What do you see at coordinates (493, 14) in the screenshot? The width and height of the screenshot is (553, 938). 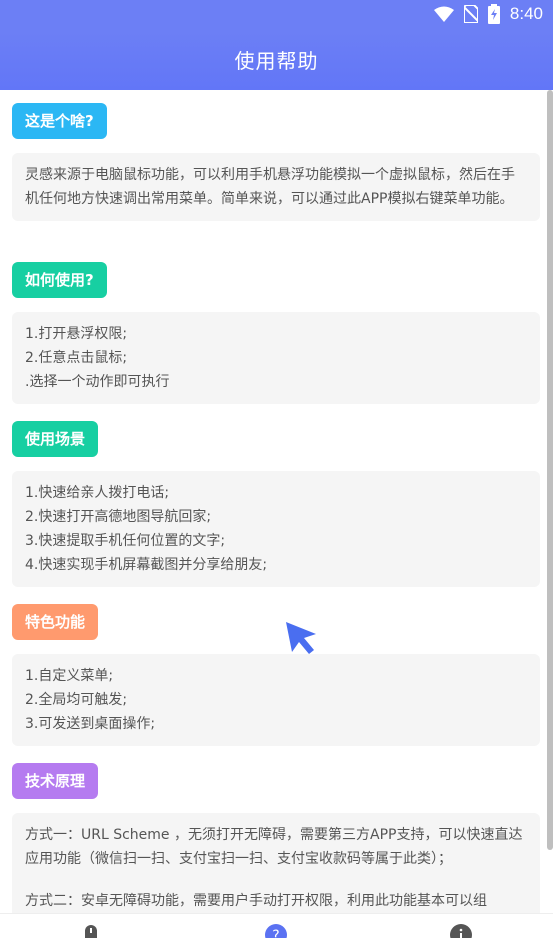 I see `battery-charging-icon` at bounding box center [493, 14].